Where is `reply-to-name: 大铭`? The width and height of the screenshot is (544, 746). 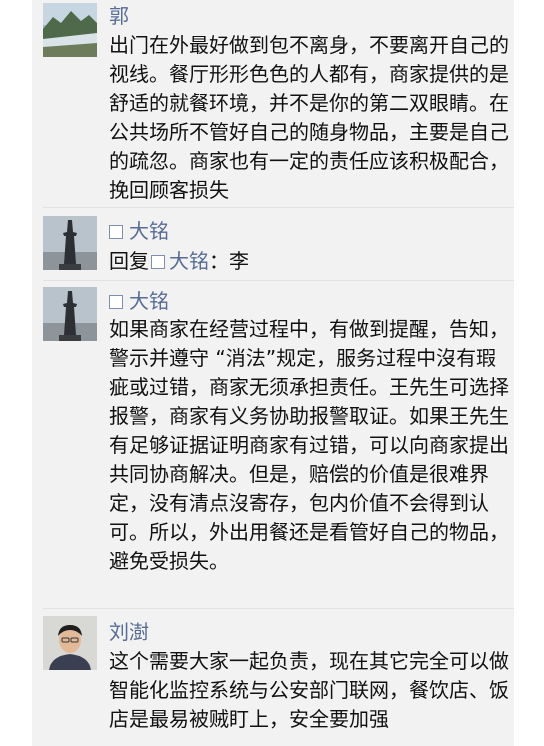 reply-to-name: 大铭 is located at coordinates (189, 261).